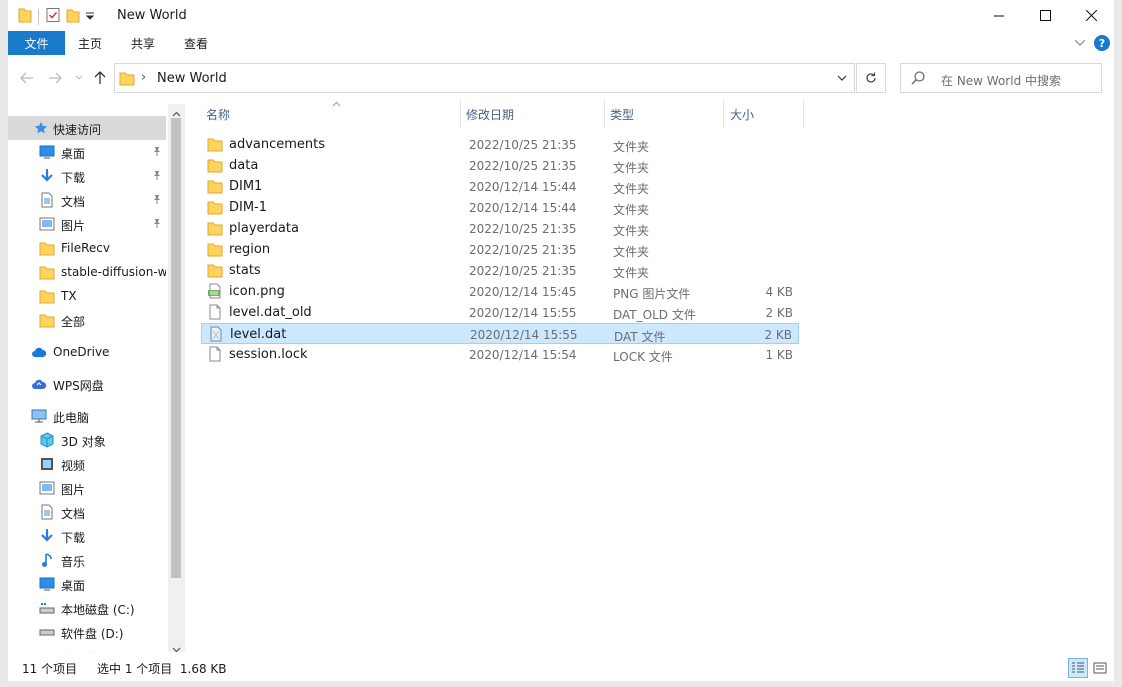 The image size is (1122, 687). I want to click on file-row: playerdata 2022/10/25 21:35 文件夹, so click(500, 228).